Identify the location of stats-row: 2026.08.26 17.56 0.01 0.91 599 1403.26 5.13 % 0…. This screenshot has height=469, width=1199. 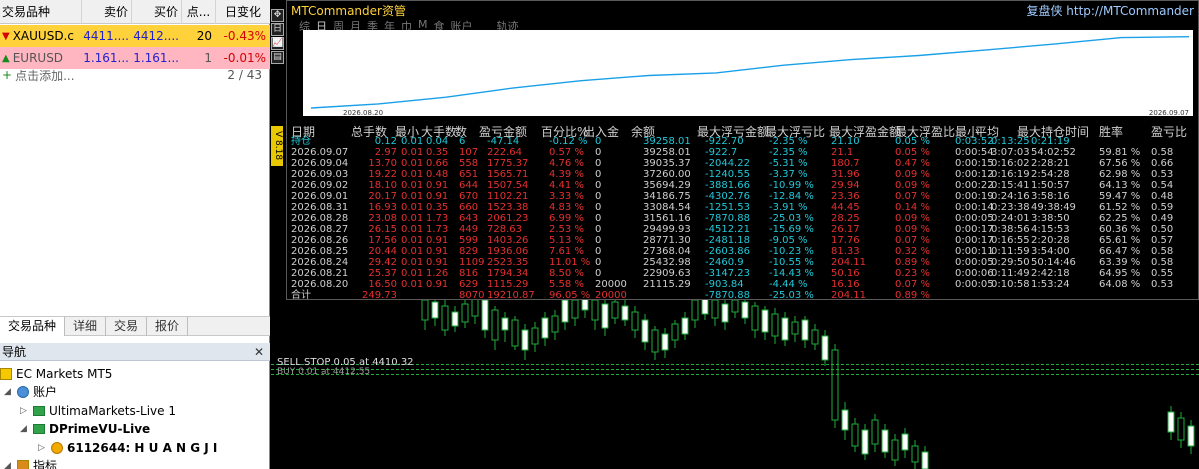
(743, 240).